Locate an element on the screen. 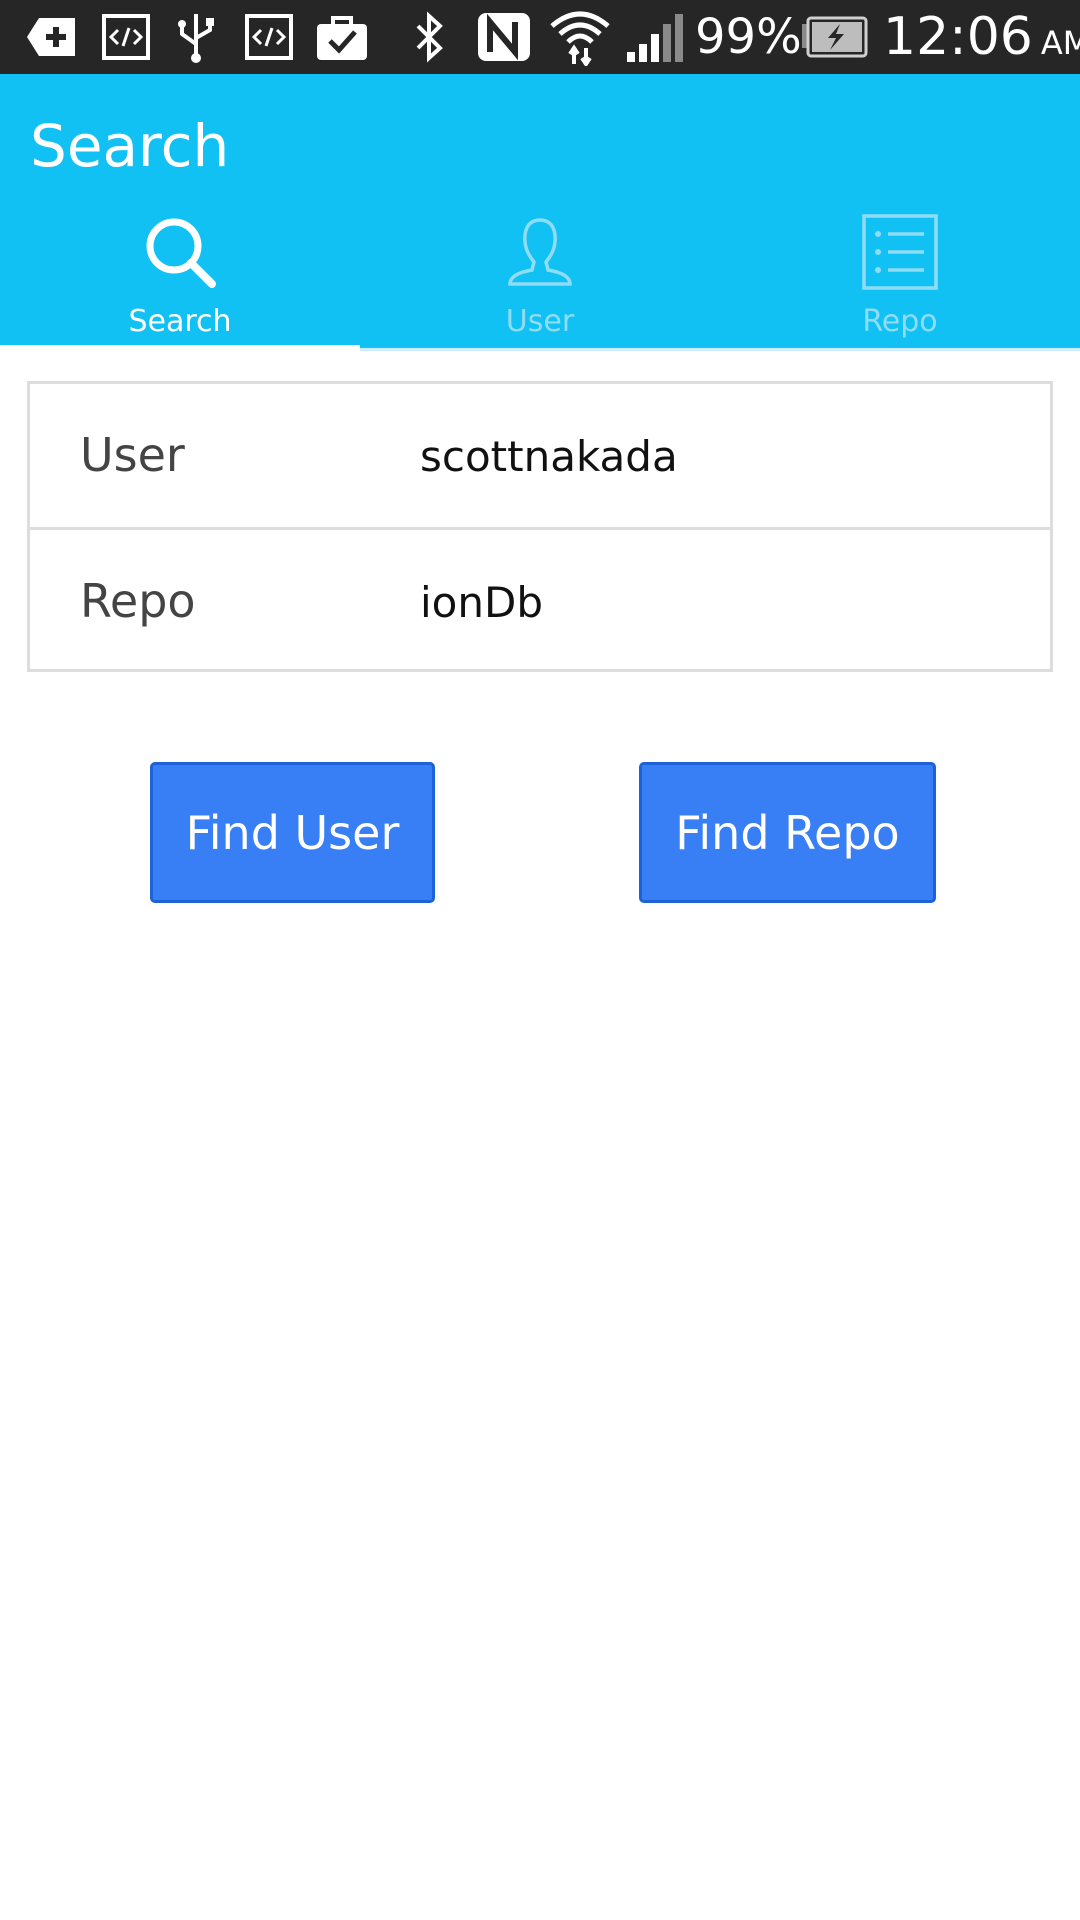  signal-icon is located at coordinates (655, 38).